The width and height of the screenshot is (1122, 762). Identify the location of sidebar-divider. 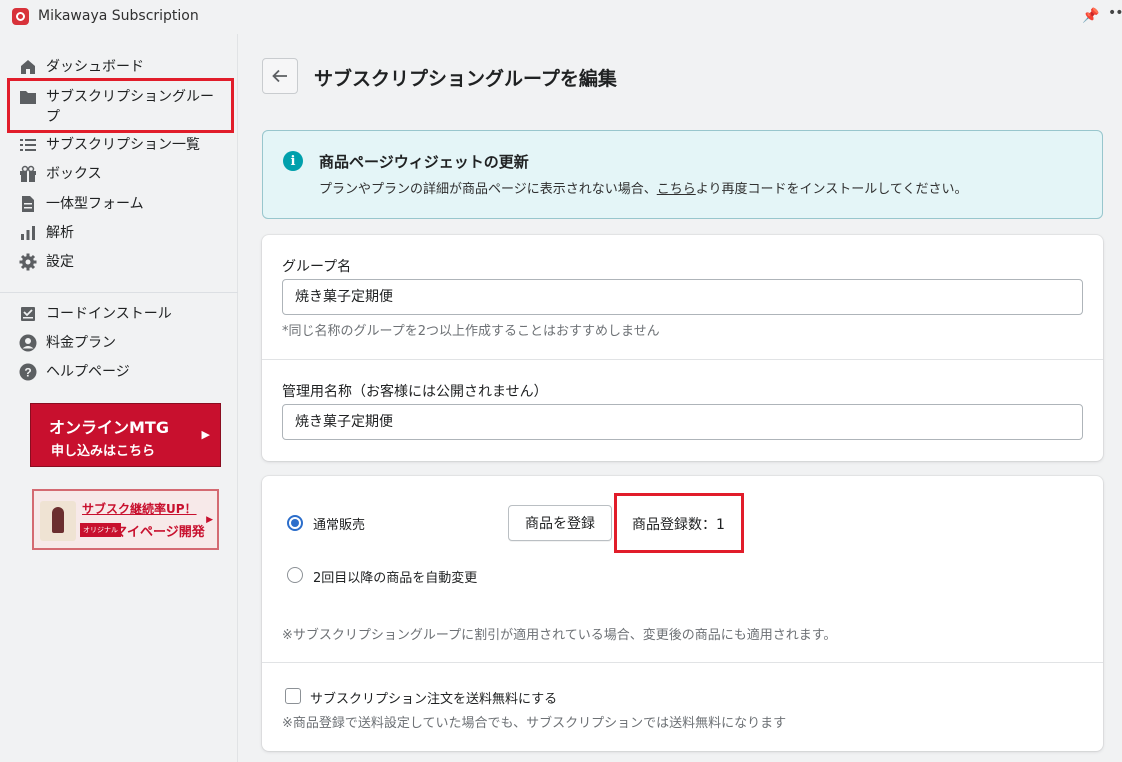
(119, 292).